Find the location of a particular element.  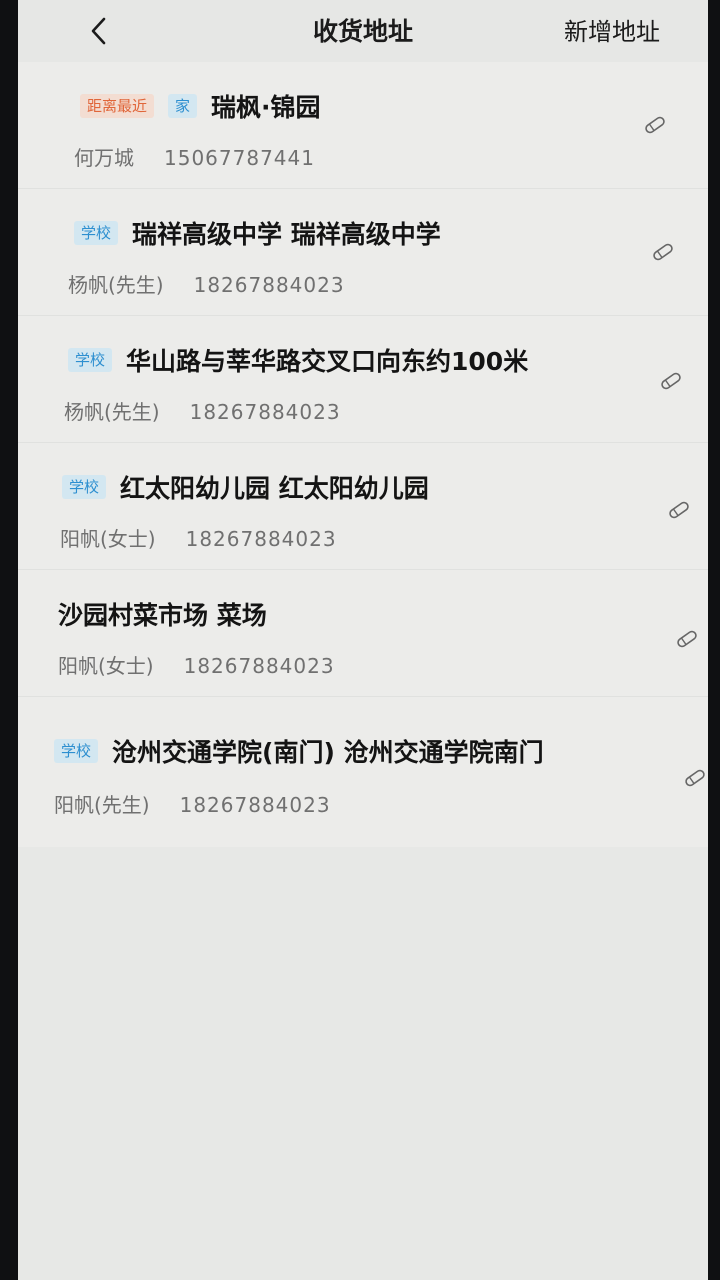

address-text: 华山路与莘华路交叉口向东约100米 is located at coordinates (327, 361).